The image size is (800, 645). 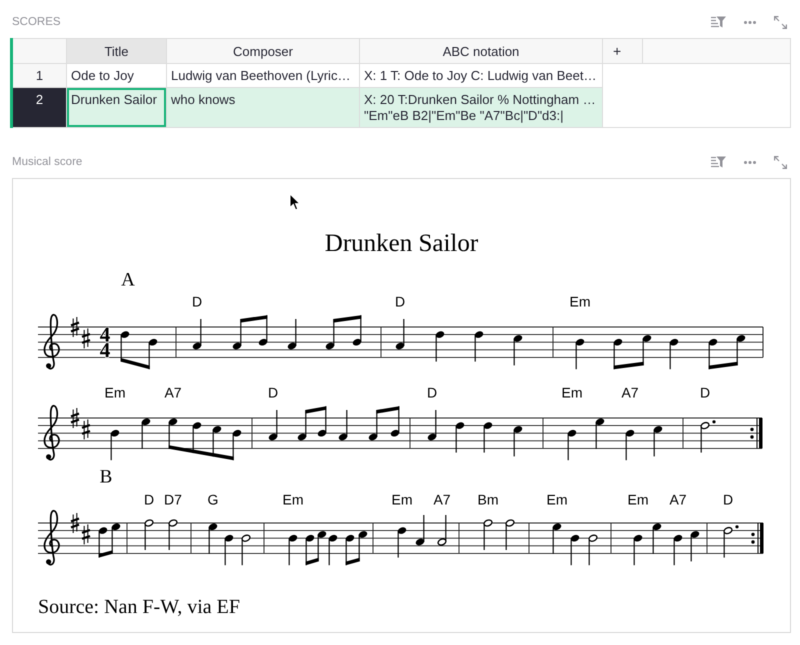 I want to click on table-cell: Drunken Sailor, so click(x=117, y=107).